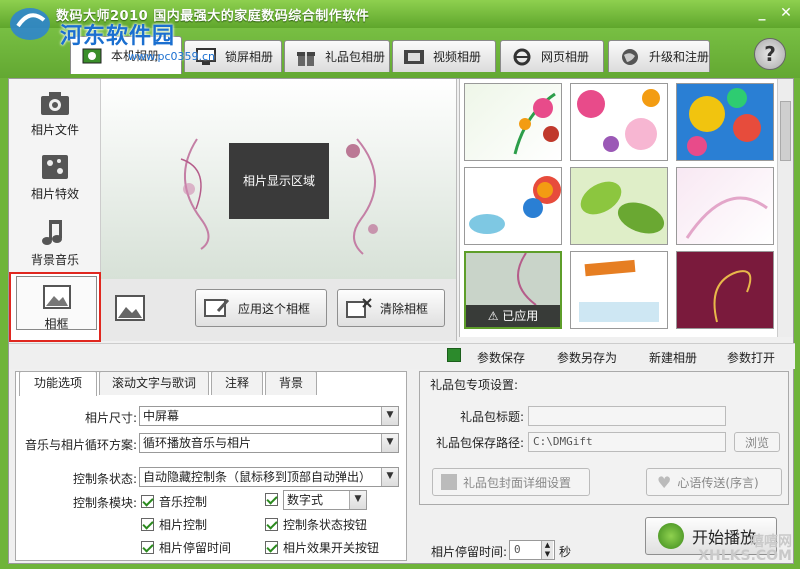 The width and height of the screenshot is (800, 569). I want to click on frame-thumbnail-applied: ⚠ 已应用, so click(513, 290).